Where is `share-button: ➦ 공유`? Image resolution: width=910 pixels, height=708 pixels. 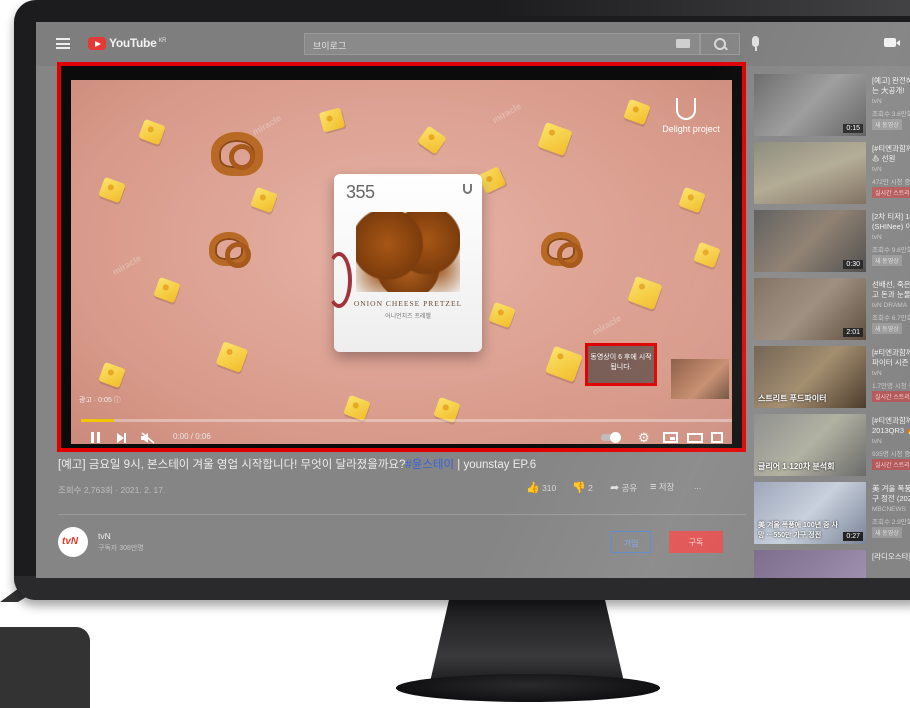
share-button: ➦ 공유 is located at coordinates (623, 487).